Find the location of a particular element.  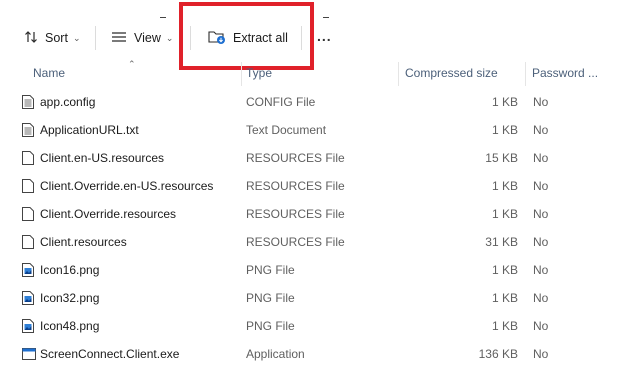

view-button: View ⌄ is located at coordinates (142, 38).